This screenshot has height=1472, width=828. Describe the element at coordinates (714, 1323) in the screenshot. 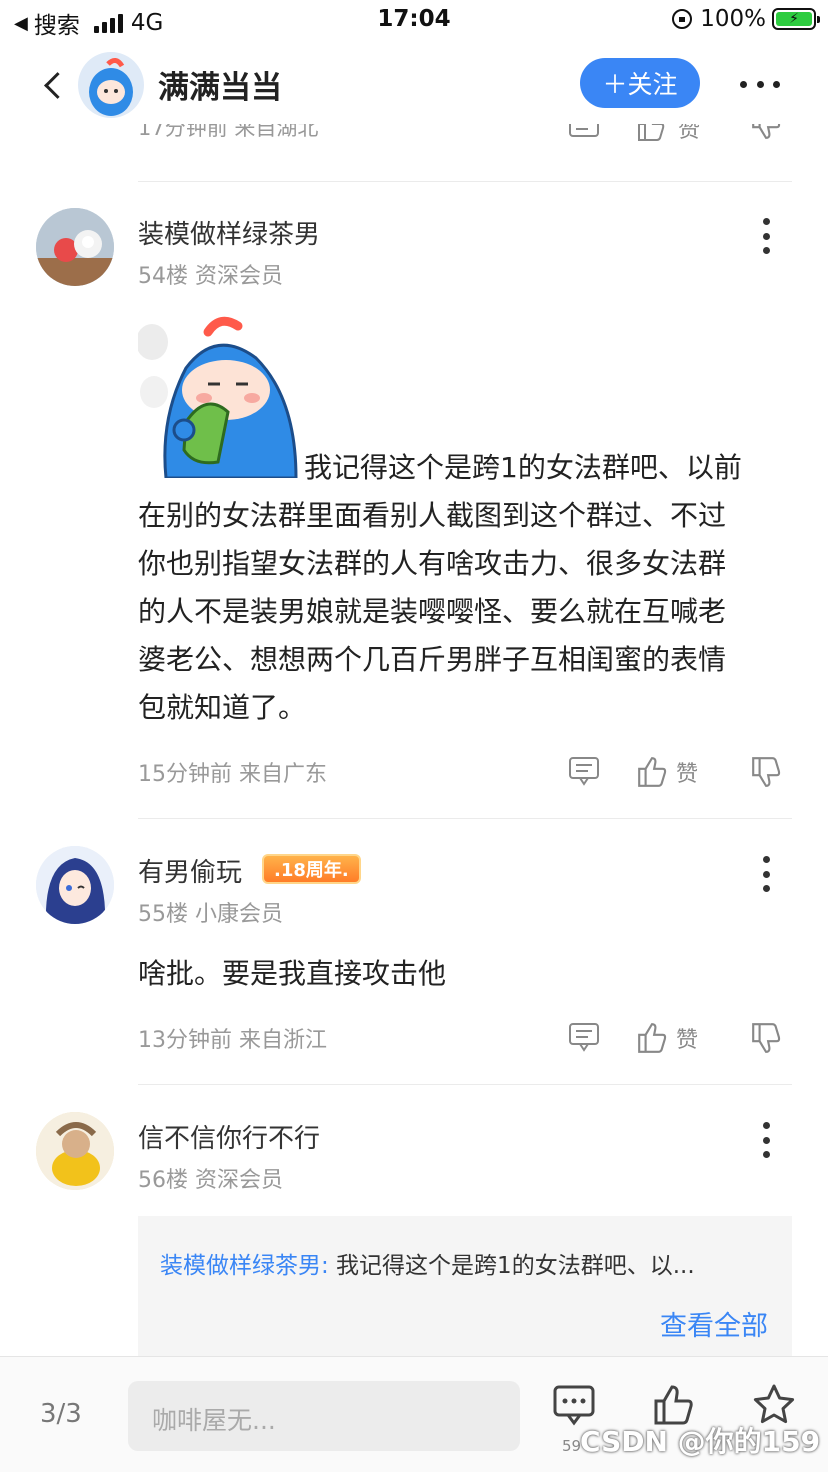

I see `view-all-link: 查看全部` at that location.